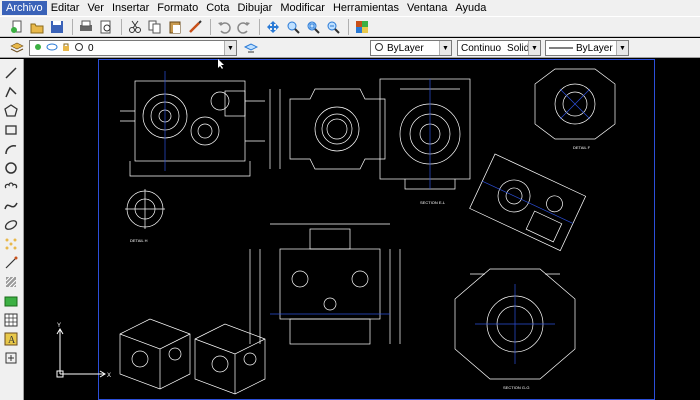 Image resolution: width=700 pixels, height=400 pixels. I want to click on layer-lock-icon, so click(66, 48).